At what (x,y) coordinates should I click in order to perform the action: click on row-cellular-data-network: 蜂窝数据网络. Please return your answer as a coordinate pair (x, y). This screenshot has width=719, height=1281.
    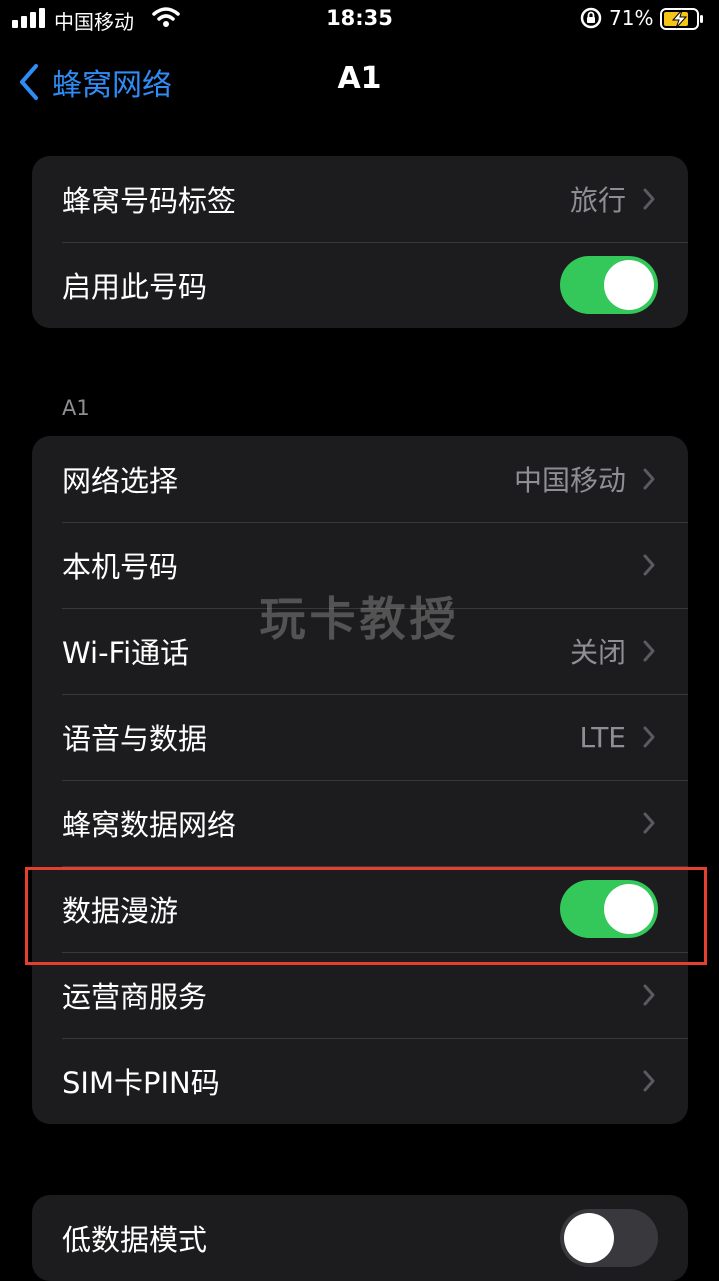
    Looking at the image, I should click on (360, 823).